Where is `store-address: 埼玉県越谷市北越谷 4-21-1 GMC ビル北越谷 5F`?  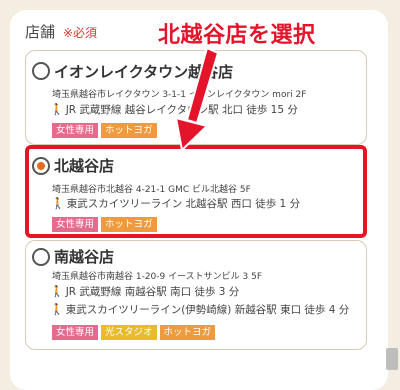 store-address: 埼玉県越谷市北越谷 4-21-1 GMC ビル北越谷 5F is located at coordinates (151, 190).